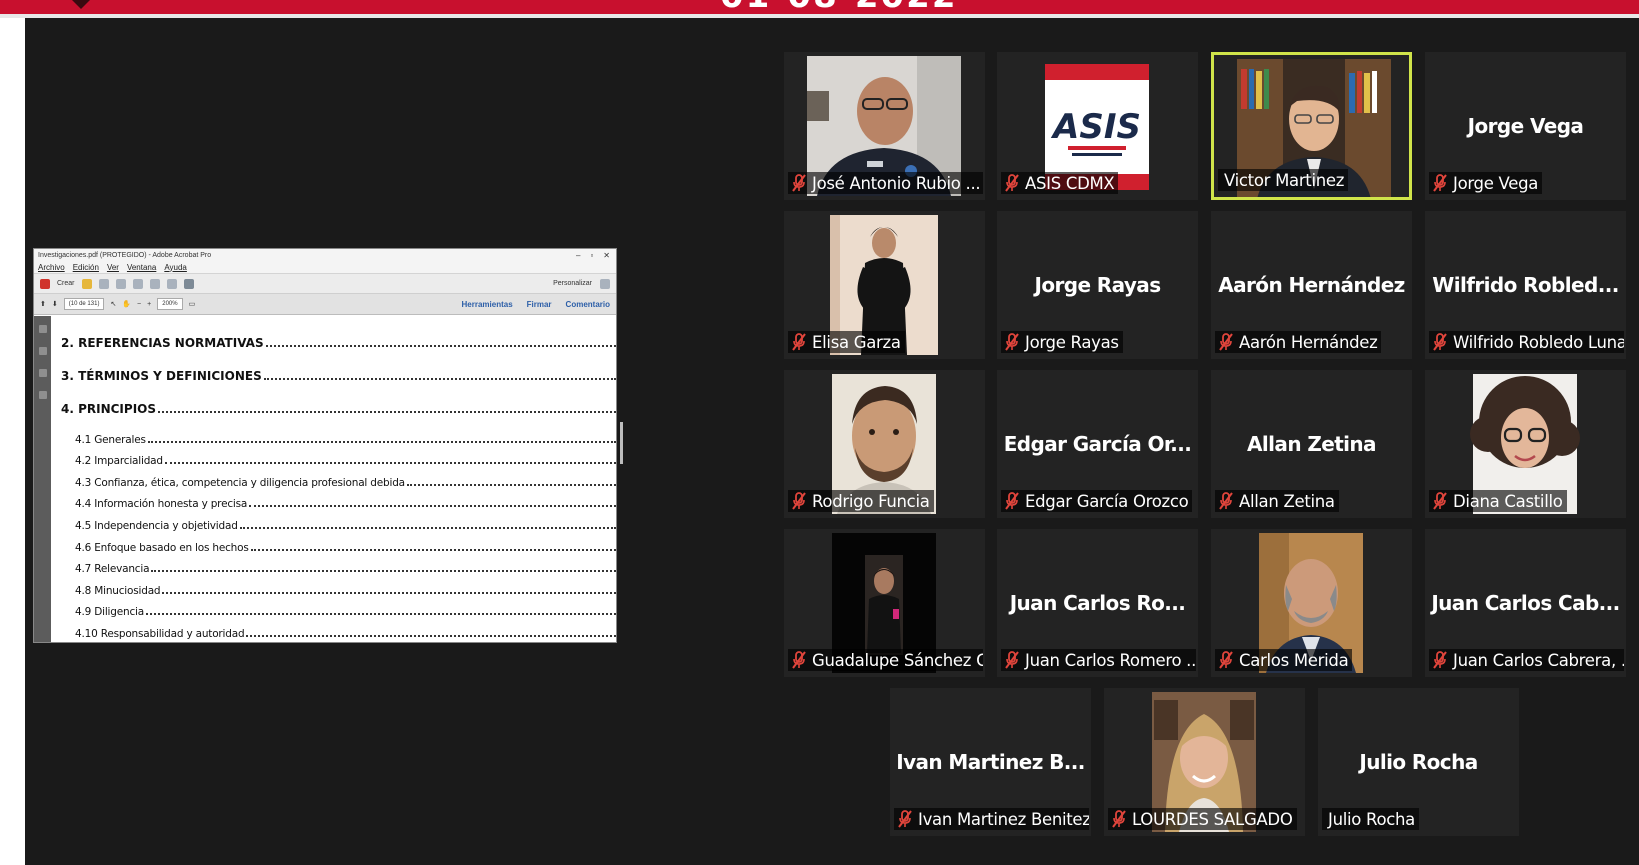 Image resolution: width=1639 pixels, height=865 pixels. Describe the element at coordinates (1371, 819) in the screenshot. I see `participant-name-text: Julio Rocha` at that location.